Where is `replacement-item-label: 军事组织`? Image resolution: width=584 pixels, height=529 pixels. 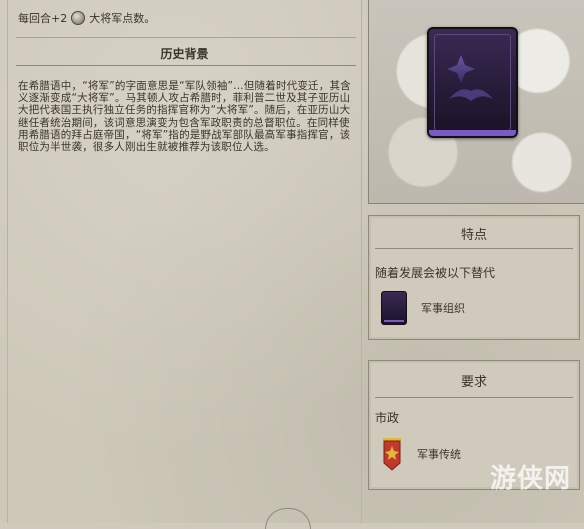
replacement-item-label: 军事组织 is located at coordinates (443, 308).